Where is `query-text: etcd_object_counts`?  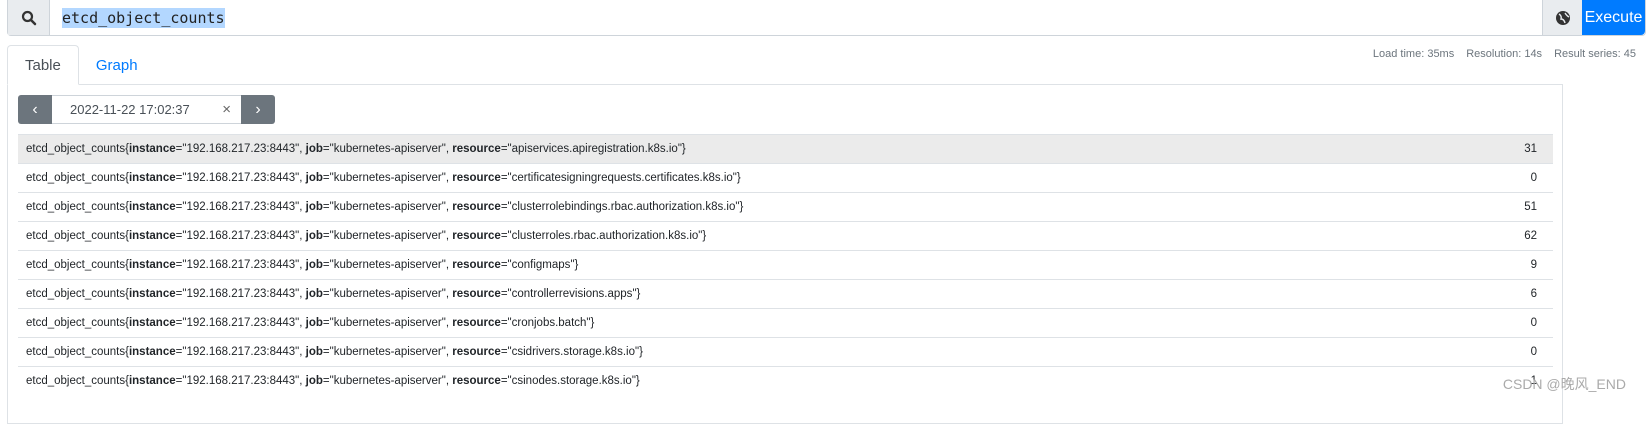
query-text: etcd_object_counts is located at coordinates (143, 17).